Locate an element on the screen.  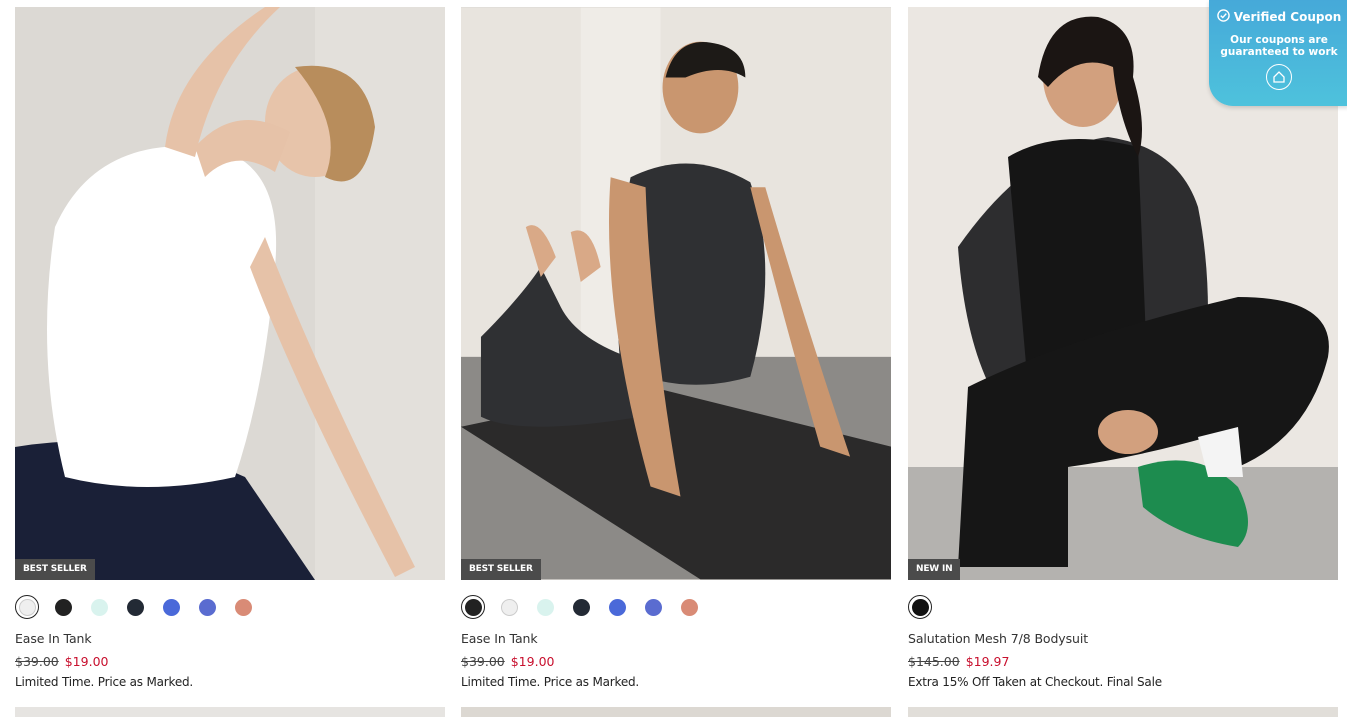
coupon-logo-icon is located at coordinates (1279, 77).